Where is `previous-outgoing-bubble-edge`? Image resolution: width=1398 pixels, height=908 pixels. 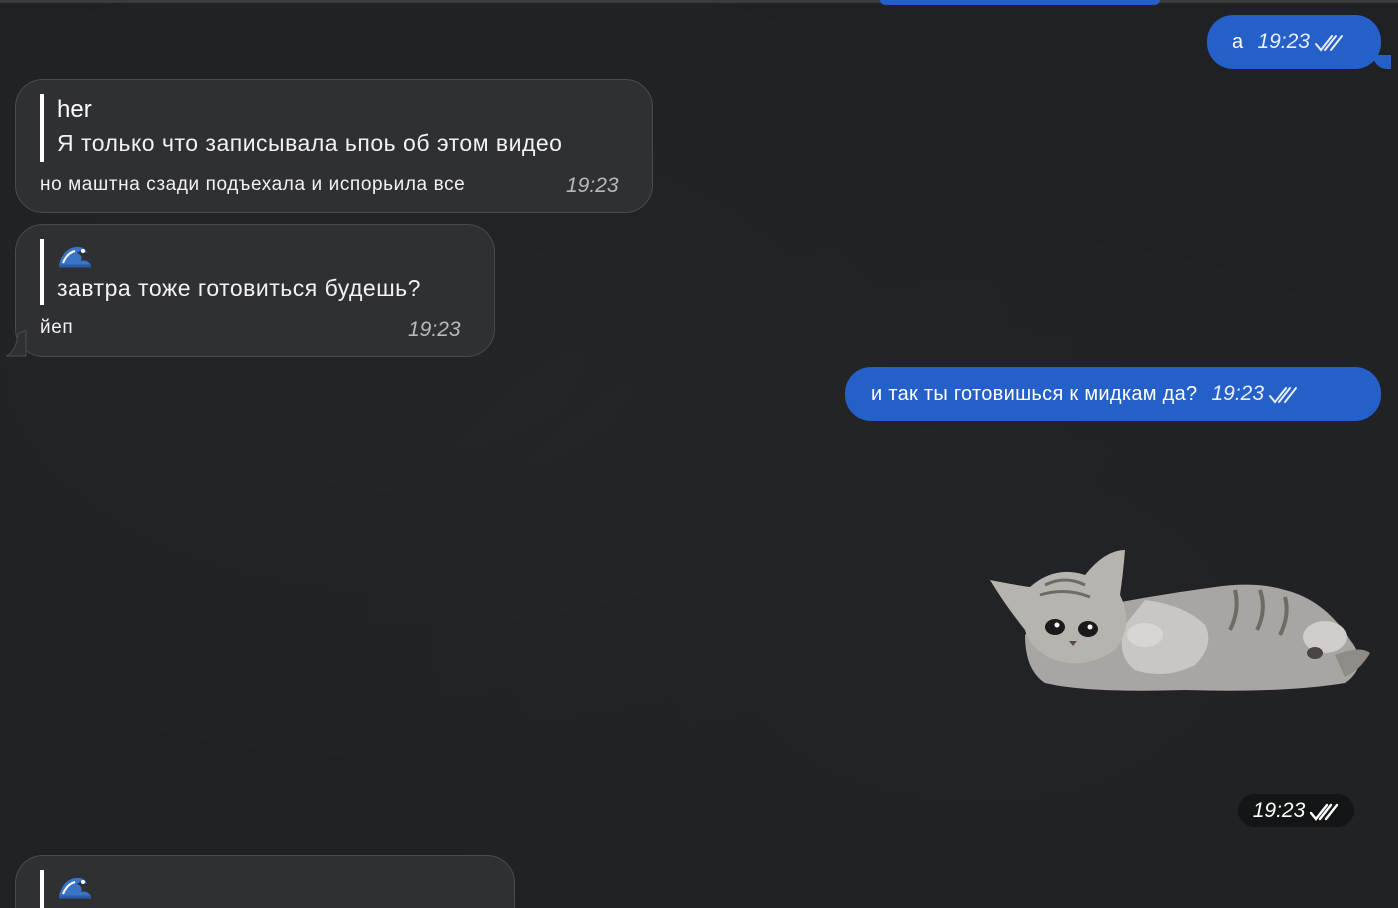 previous-outgoing-bubble-edge is located at coordinates (1020, 2).